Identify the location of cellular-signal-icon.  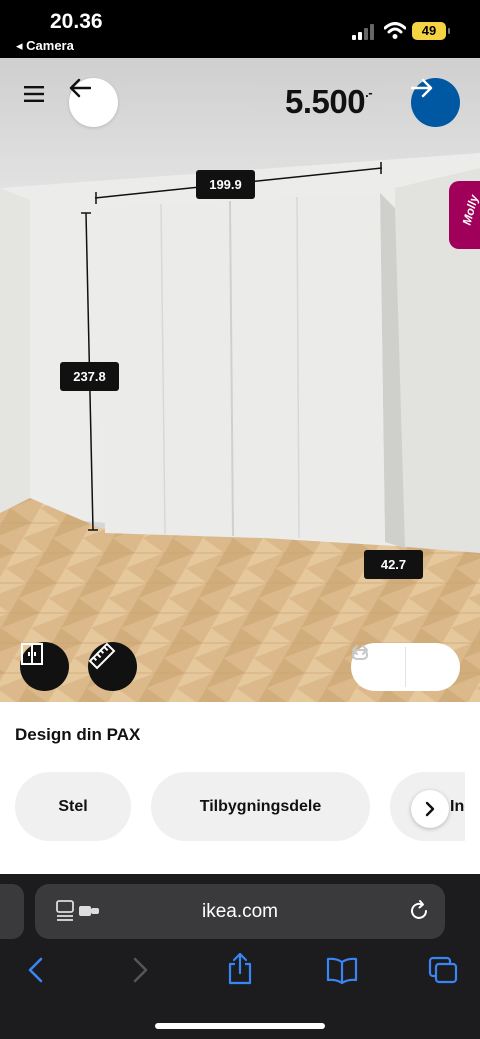
(363, 32).